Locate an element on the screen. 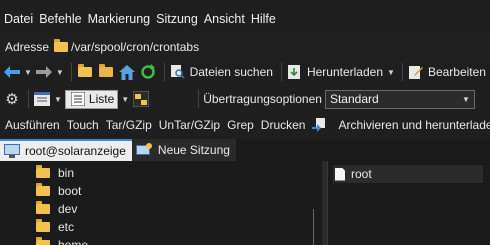 The width and height of the screenshot is (490, 245). file-list-panel: root is located at coordinates (408, 203).